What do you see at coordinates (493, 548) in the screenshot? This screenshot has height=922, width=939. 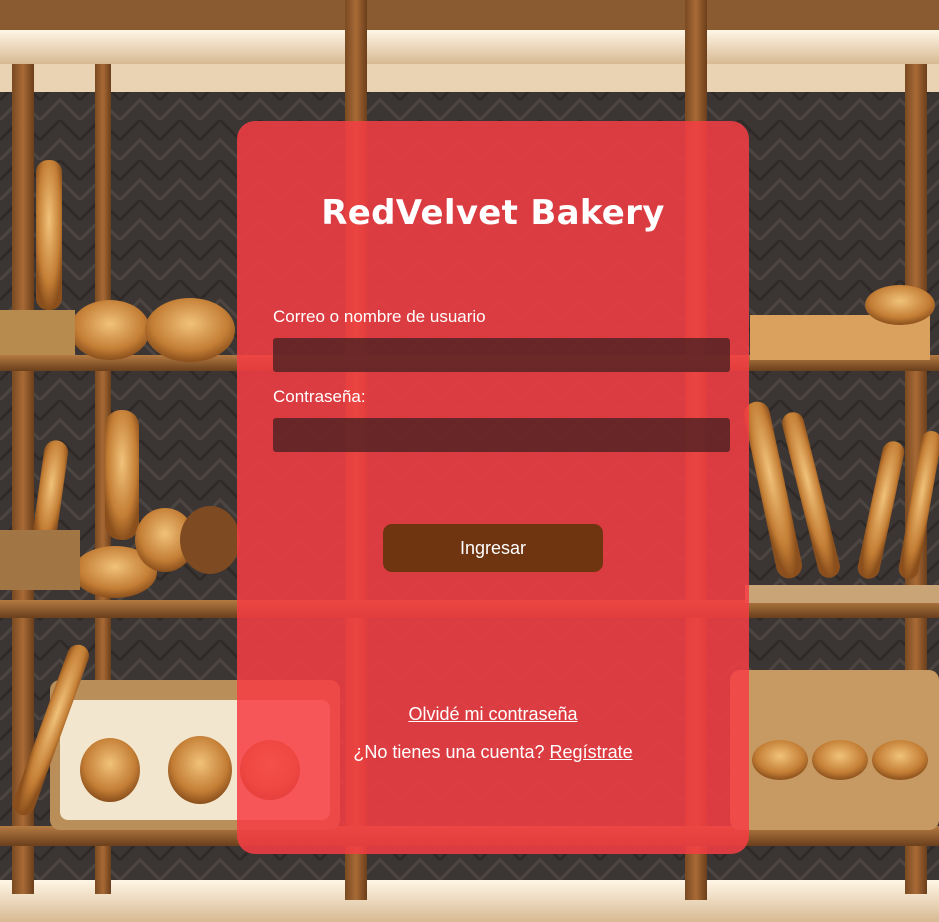 I see `login-button: Ingresar` at bounding box center [493, 548].